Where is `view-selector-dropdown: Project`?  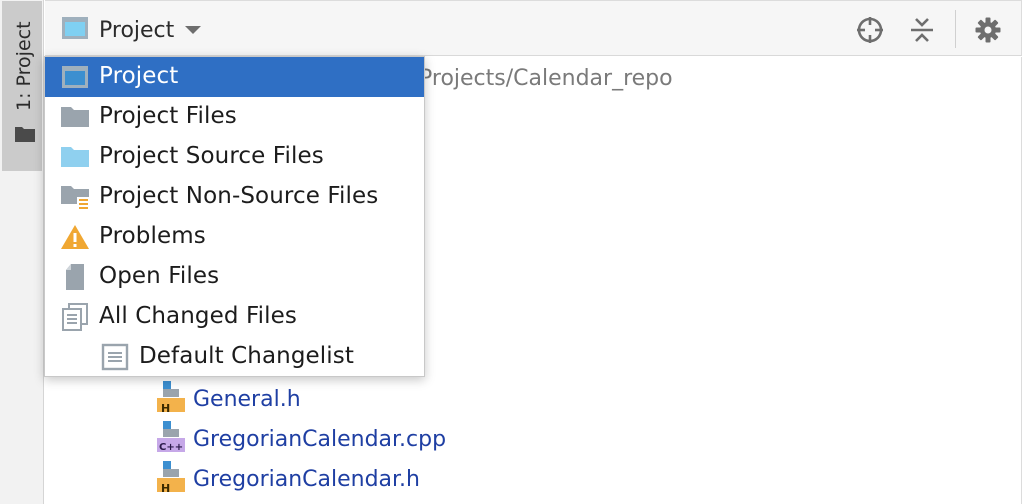 view-selector-dropdown: Project is located at coordinates (131, 30).